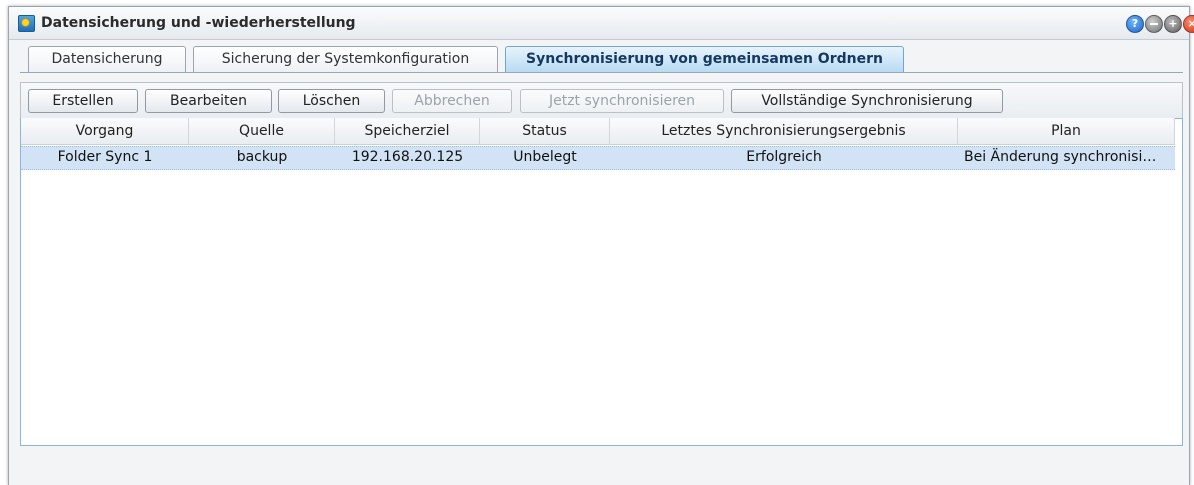  What do you see at coordinates (407, 157) in the screenshot?
I see `cell-speicherziel: 192.168.20.125` at bounding box center [407, 157].